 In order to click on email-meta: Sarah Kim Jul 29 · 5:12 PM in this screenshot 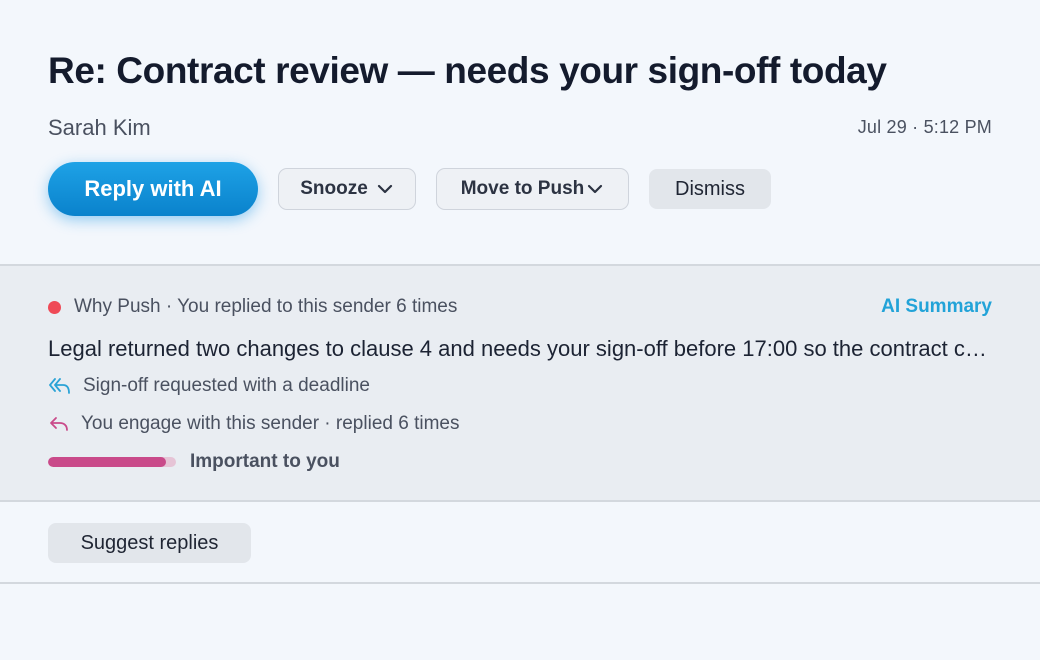, I will do `click(520, 128)`.